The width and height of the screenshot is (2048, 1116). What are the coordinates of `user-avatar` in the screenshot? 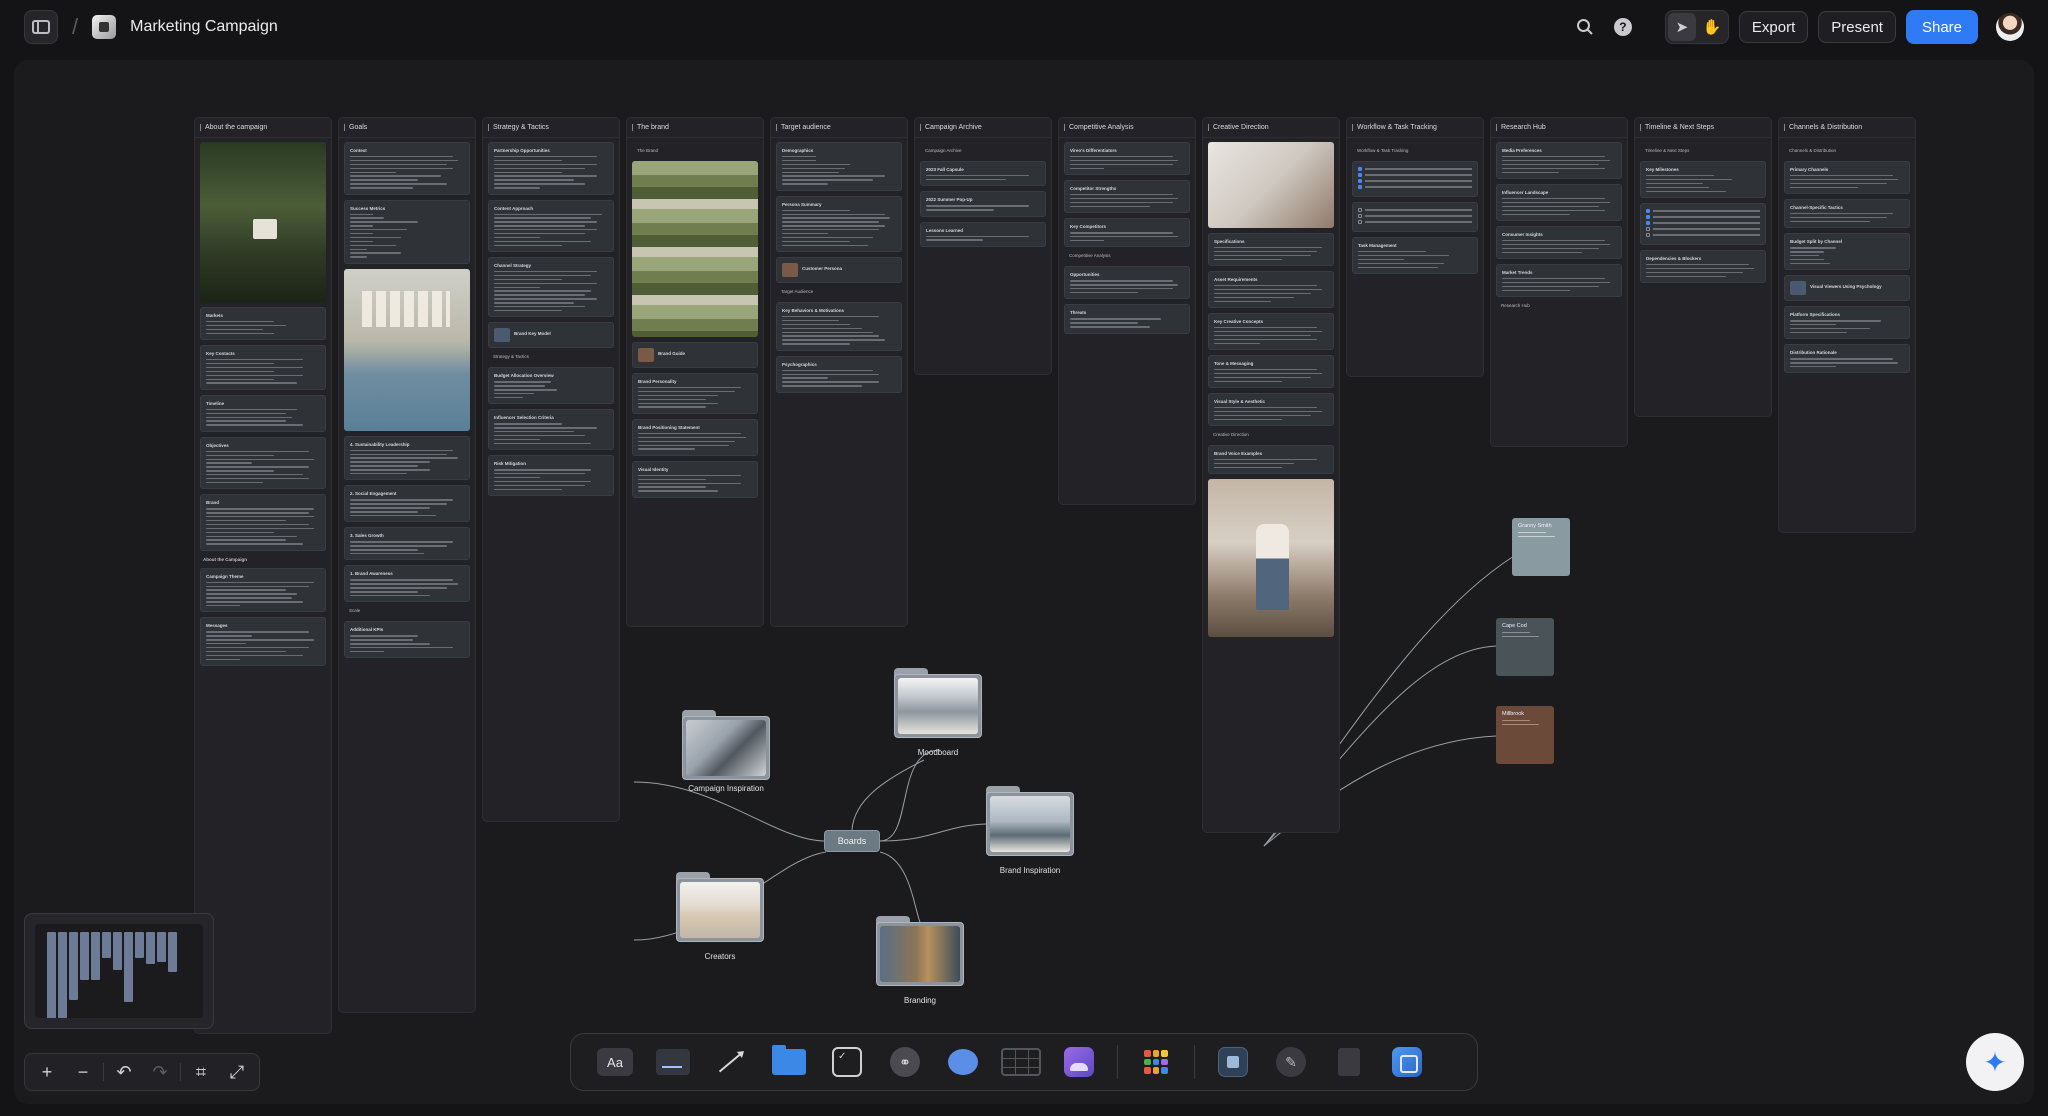 It's located at (2010, 27).